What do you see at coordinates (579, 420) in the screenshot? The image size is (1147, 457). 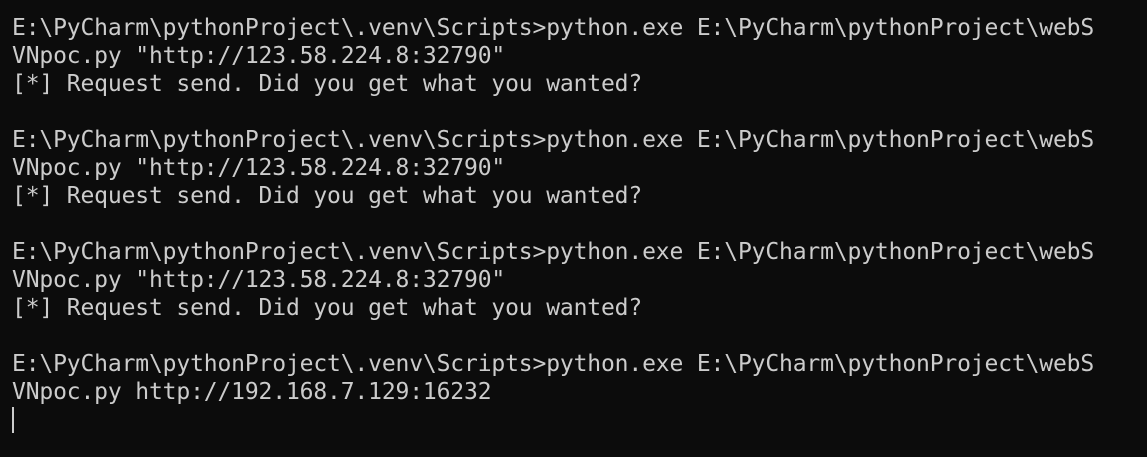 I see `input-line` at bounding box center [579, 420].